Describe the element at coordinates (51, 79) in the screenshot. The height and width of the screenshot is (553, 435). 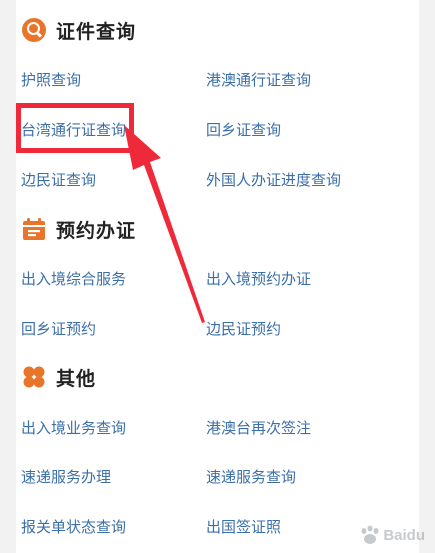
I see `link-passport-query: 护照查询` at that location.